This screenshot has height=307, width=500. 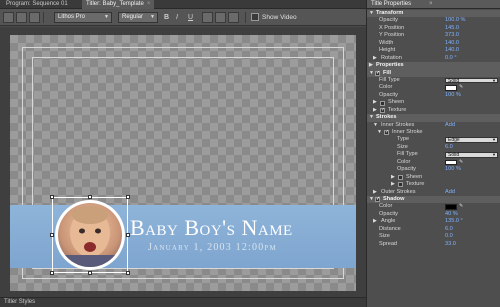 What do you see at coordinates (52, 235) in the screenshot?
I see `resize-handle-w` at bounding box center [52, 235].